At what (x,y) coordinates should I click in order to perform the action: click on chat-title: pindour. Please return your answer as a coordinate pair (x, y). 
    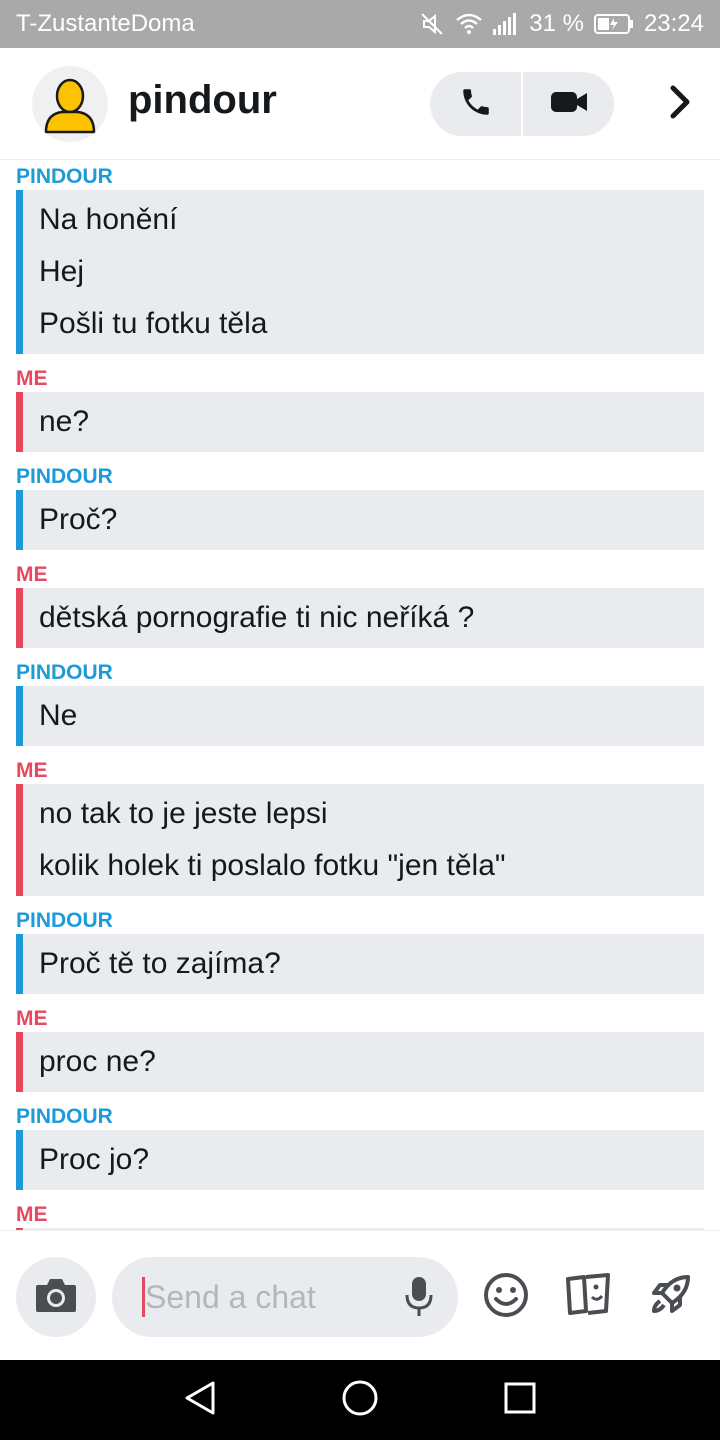
    Looking at the image, I should click on (202, 100).